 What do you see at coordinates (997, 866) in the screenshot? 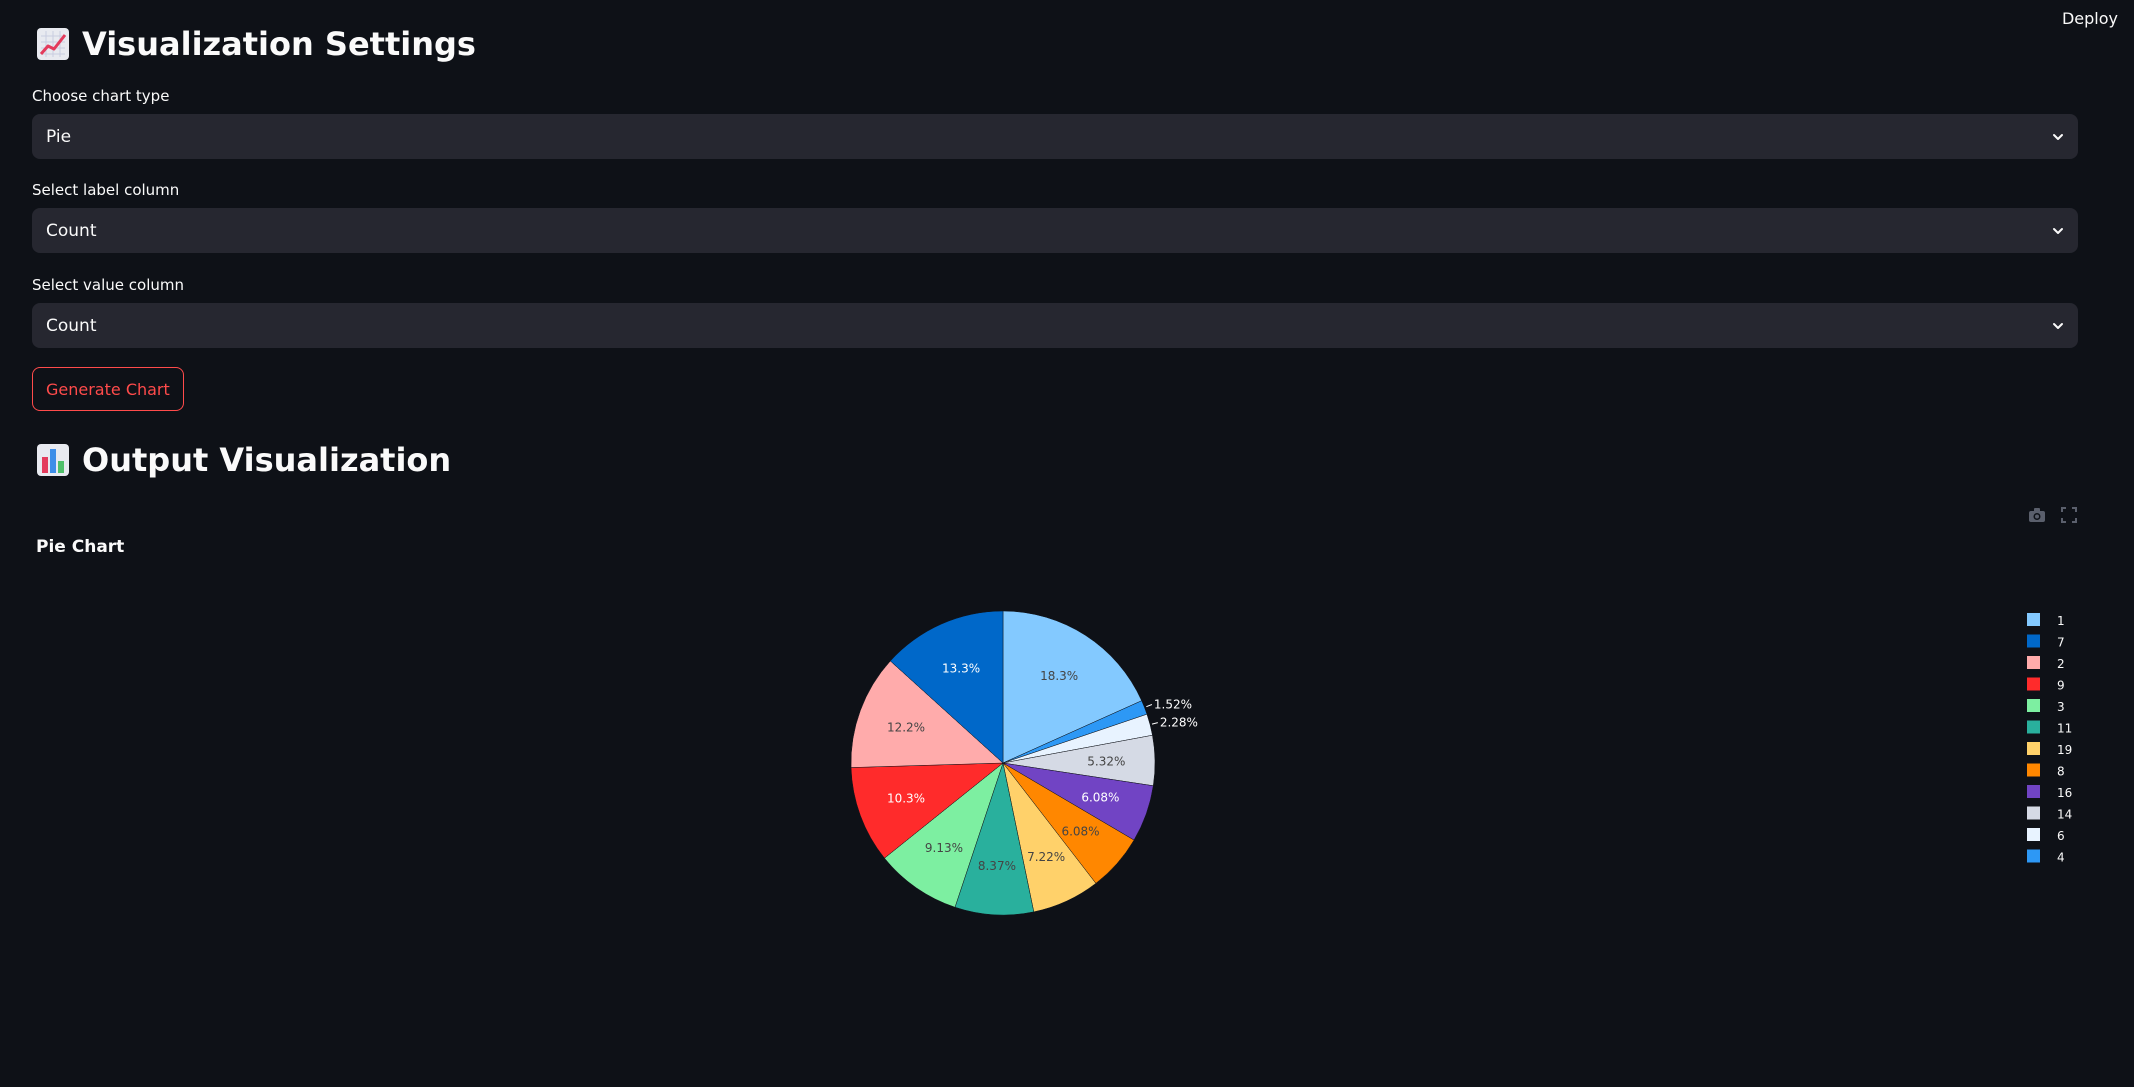
I see `slice-label-11: 8.37%` at bounding box center [997, 866].